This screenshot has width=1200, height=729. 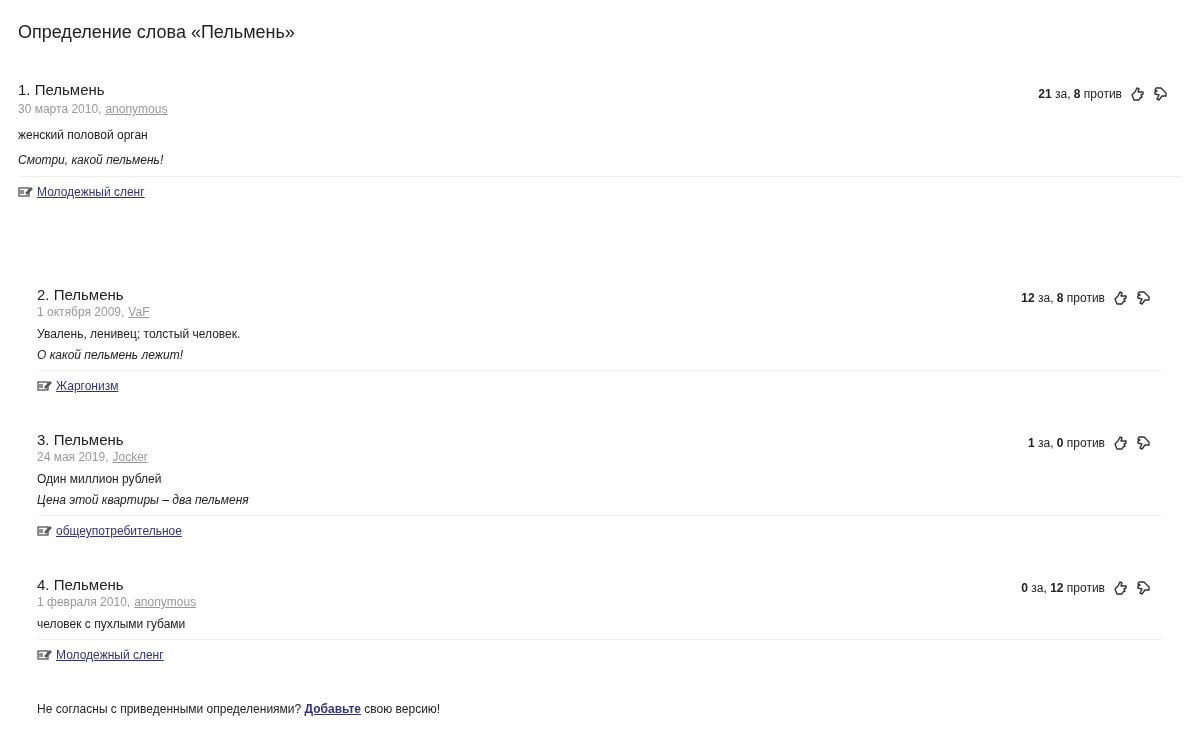 What do you see at coordinates (1063, 588) in the screenshot?
I see `vote-count: 0 за, 12 против` at bounding box center [1063, 588].